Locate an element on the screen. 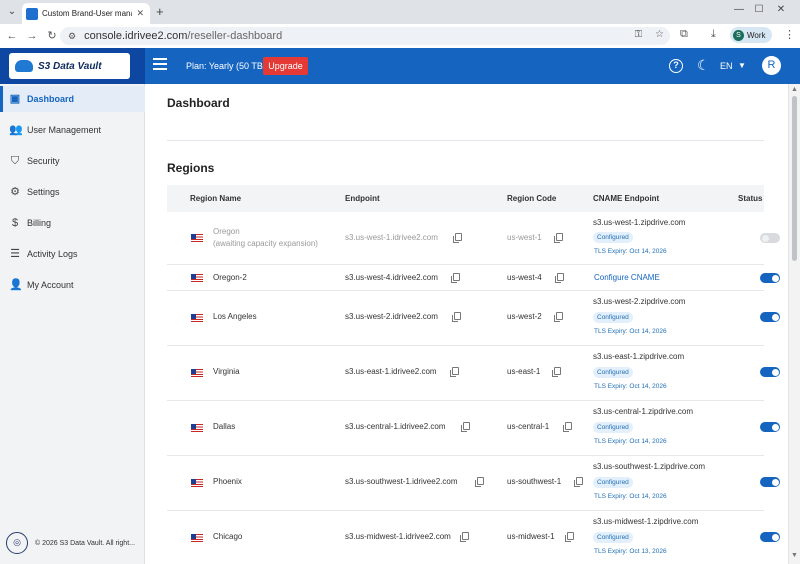 The width and height of the screenshot is (800, 564). status-badge: Configured is located at coordinates (613, 237).